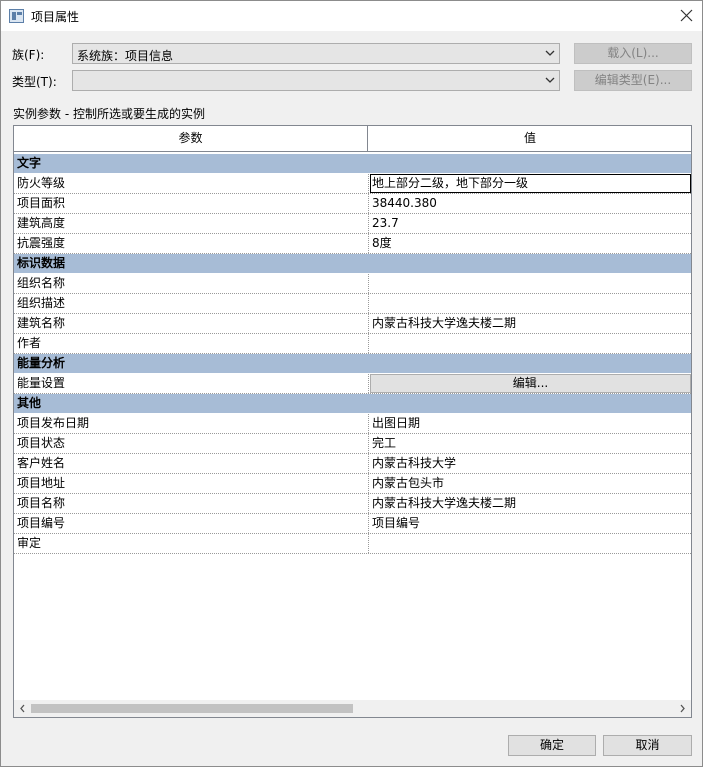  I want to click on param-value: 项目编号, so click(530, 523).